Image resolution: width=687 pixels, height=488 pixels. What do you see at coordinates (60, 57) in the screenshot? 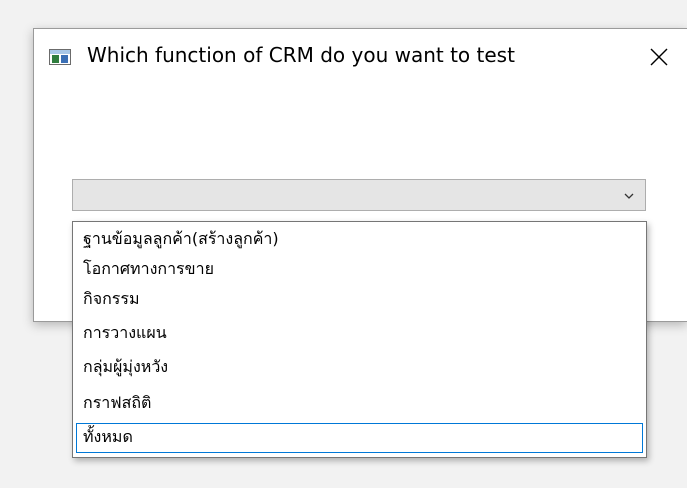
I see `app-window-icon` at bounding box center [60, 57].